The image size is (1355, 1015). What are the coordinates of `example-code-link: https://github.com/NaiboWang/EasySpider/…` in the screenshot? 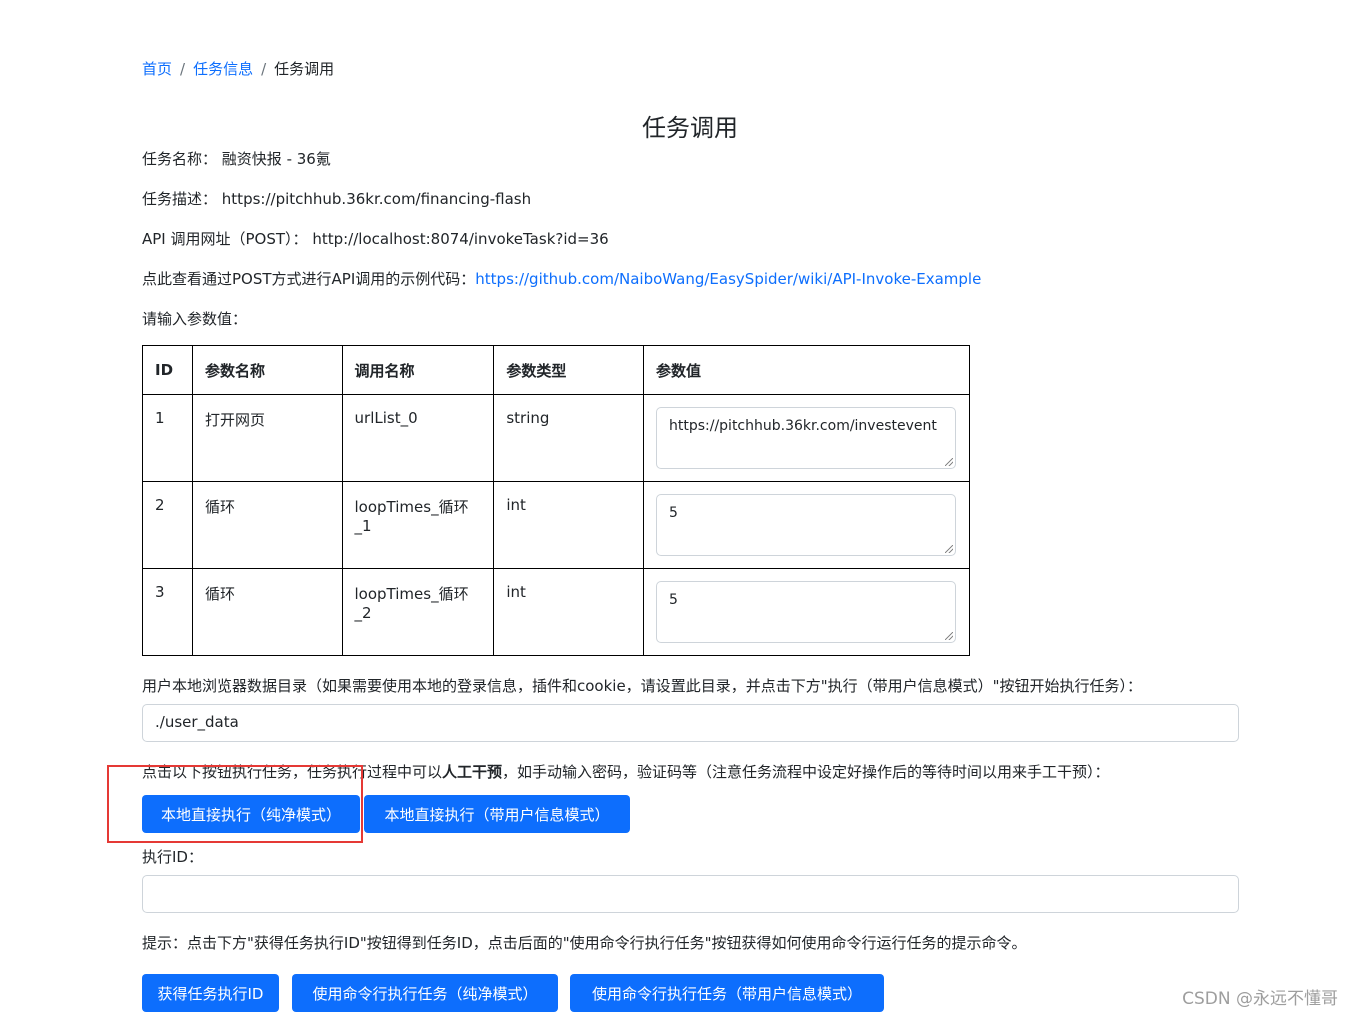 It's located at (728, 279).